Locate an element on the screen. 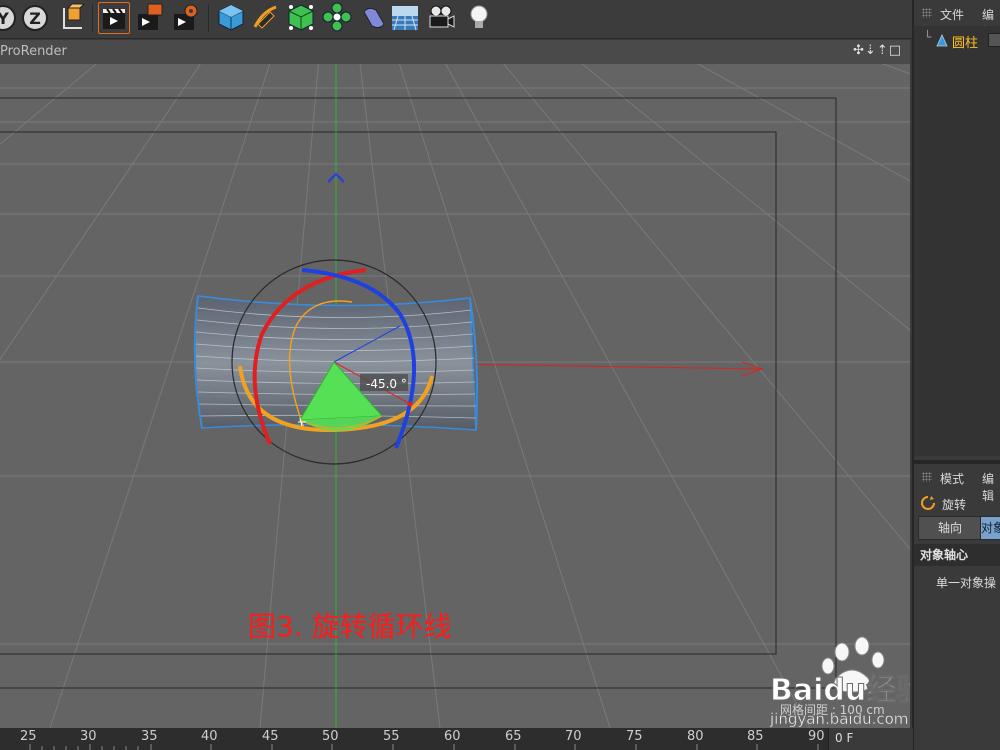 The image size is (1000, 750). floor-environment-button is located at coordinates (405, 17).